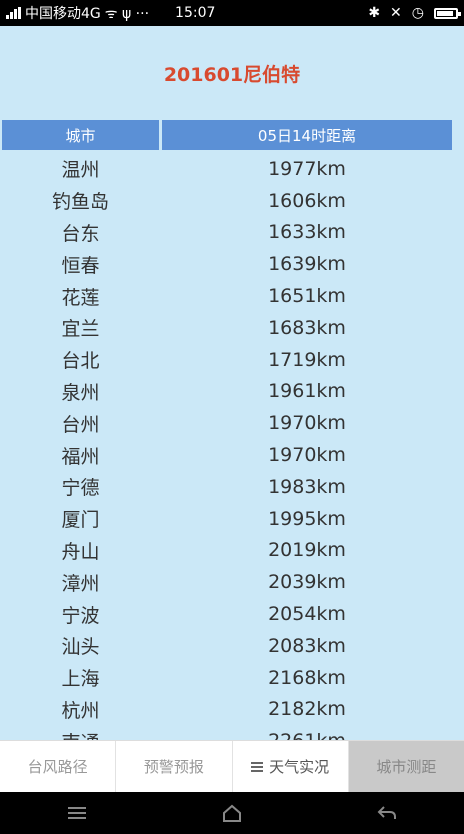  I want to click on city-name: 花莲, so click(80, 297).